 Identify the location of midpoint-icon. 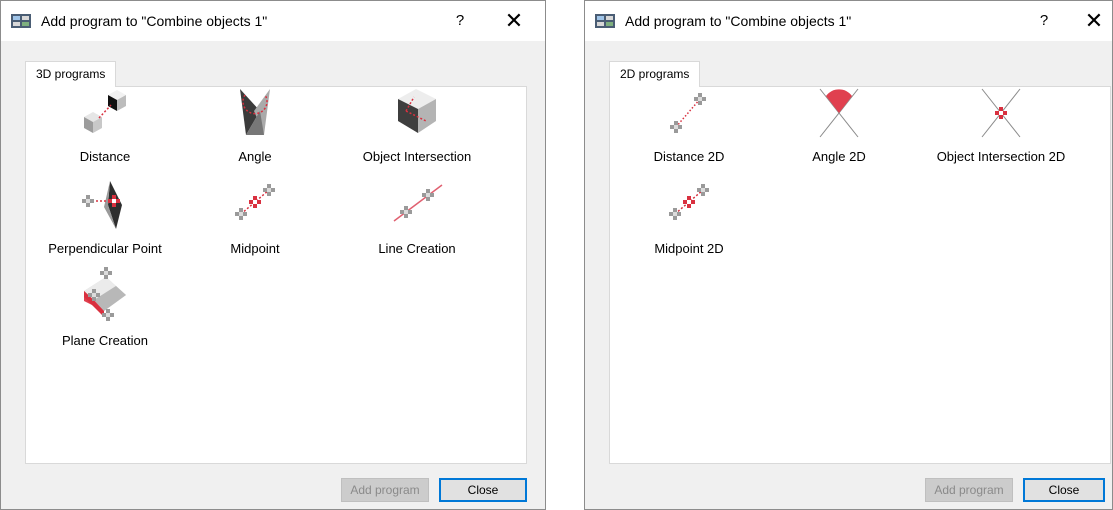
(255, 202).